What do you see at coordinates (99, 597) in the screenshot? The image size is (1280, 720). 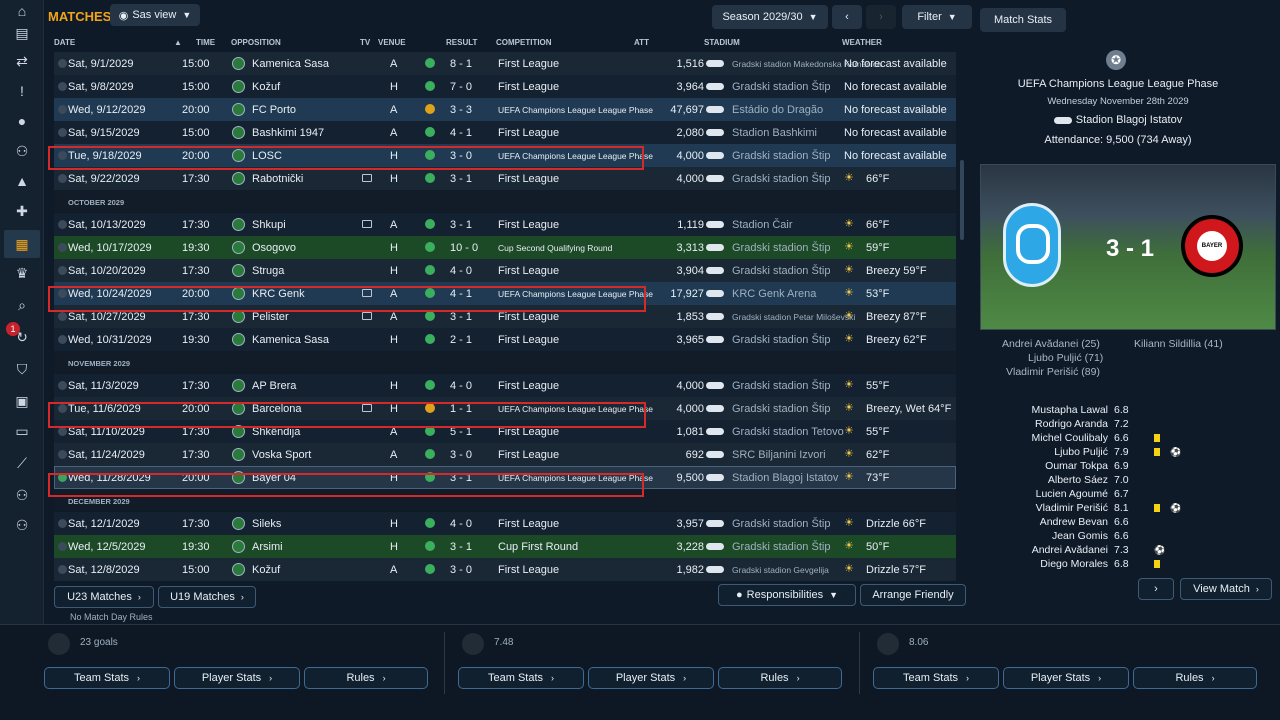 I see `u23-label: U23 Matches` at bounding box center [99, 597].